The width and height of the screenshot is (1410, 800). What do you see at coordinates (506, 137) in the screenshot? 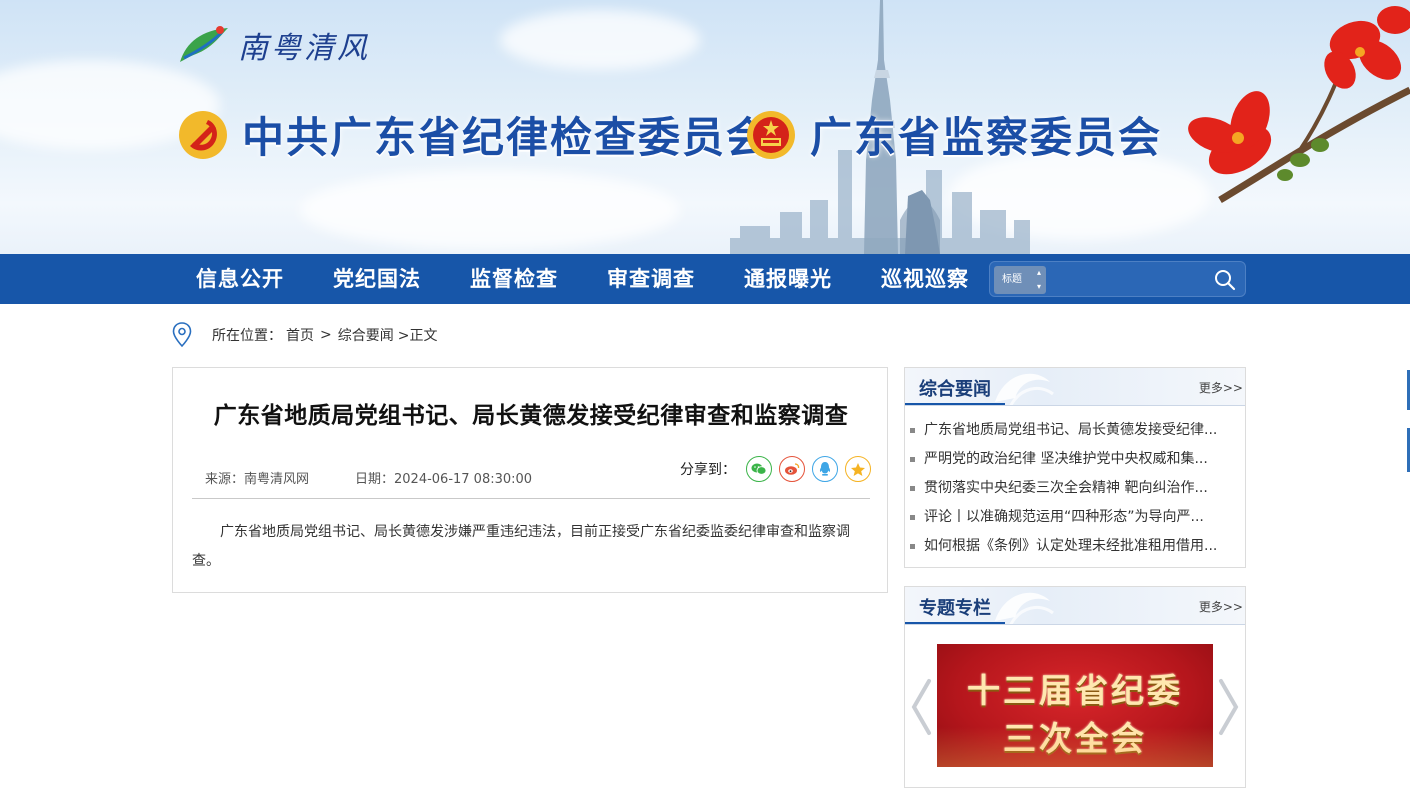
I see `org-name-left: 中共广东省纪律检查委员会` at bounding box center [506, 137].